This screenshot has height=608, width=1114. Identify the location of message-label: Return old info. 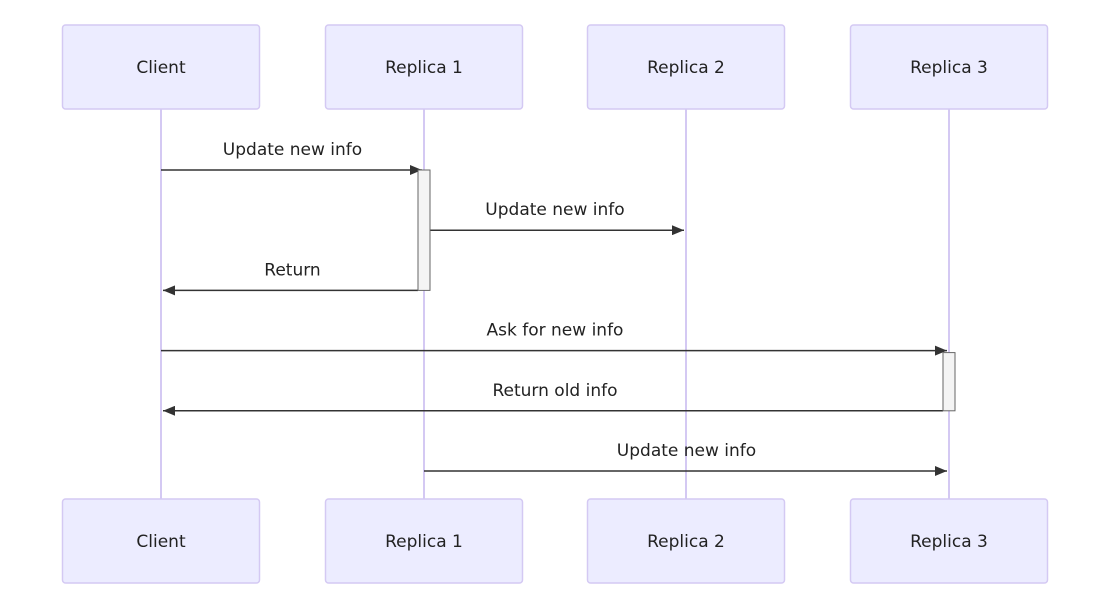
(554, 391).